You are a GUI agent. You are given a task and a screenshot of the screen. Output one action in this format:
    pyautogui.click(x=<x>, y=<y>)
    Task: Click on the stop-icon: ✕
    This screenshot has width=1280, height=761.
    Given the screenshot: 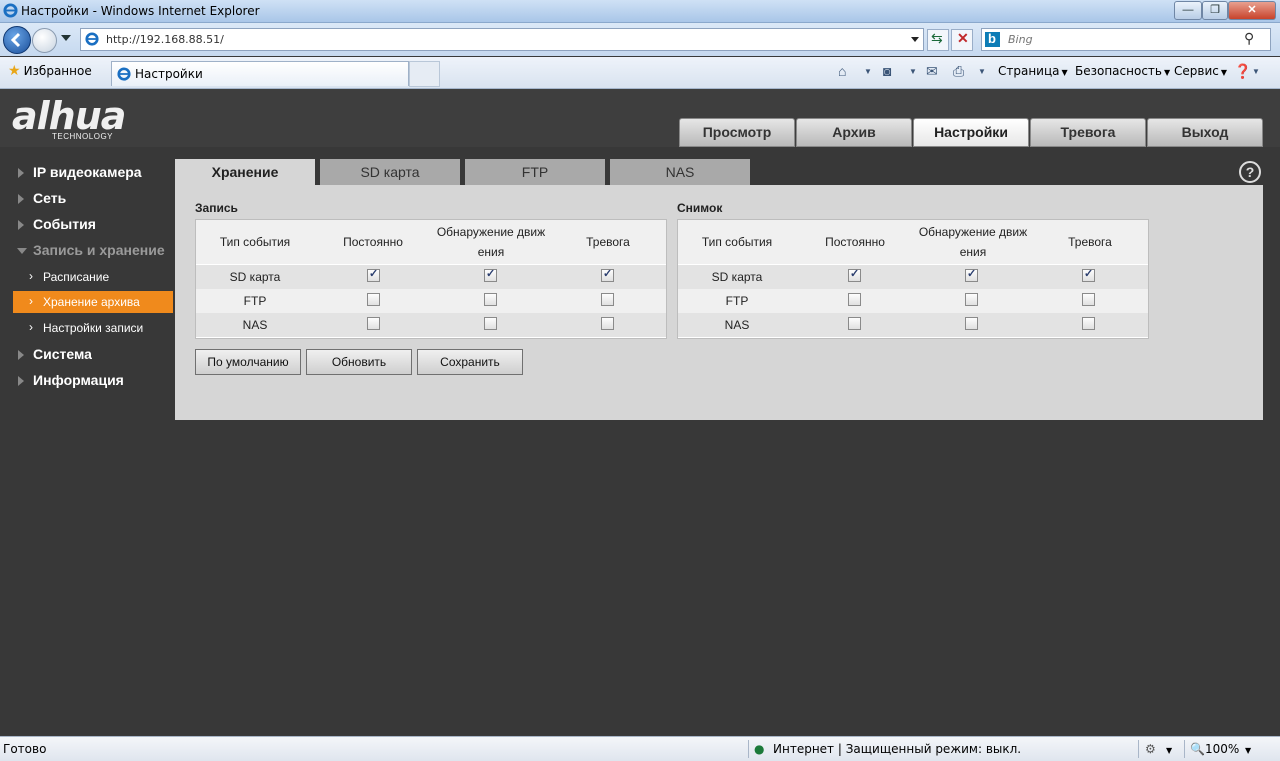 What is the action you would take?
    pyautogui.click(x=963, y=38)
    